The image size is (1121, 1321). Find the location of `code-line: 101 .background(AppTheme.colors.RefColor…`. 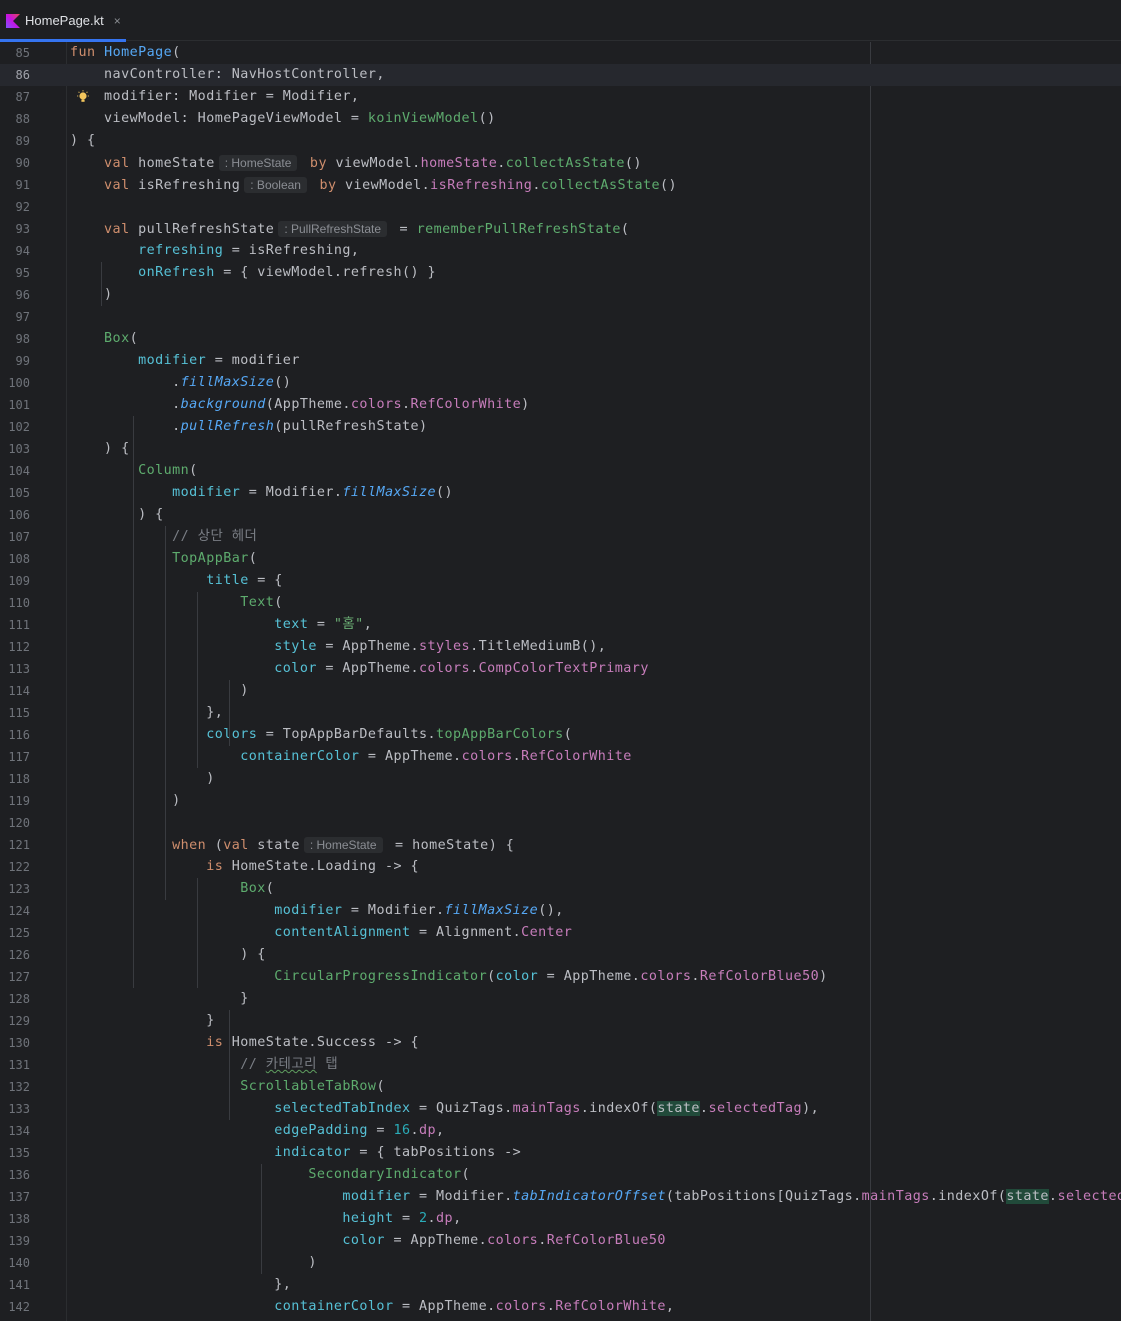

code-line: 101 .background(AppTheme.colors.RefColor… is located at coordinates (560, 405).